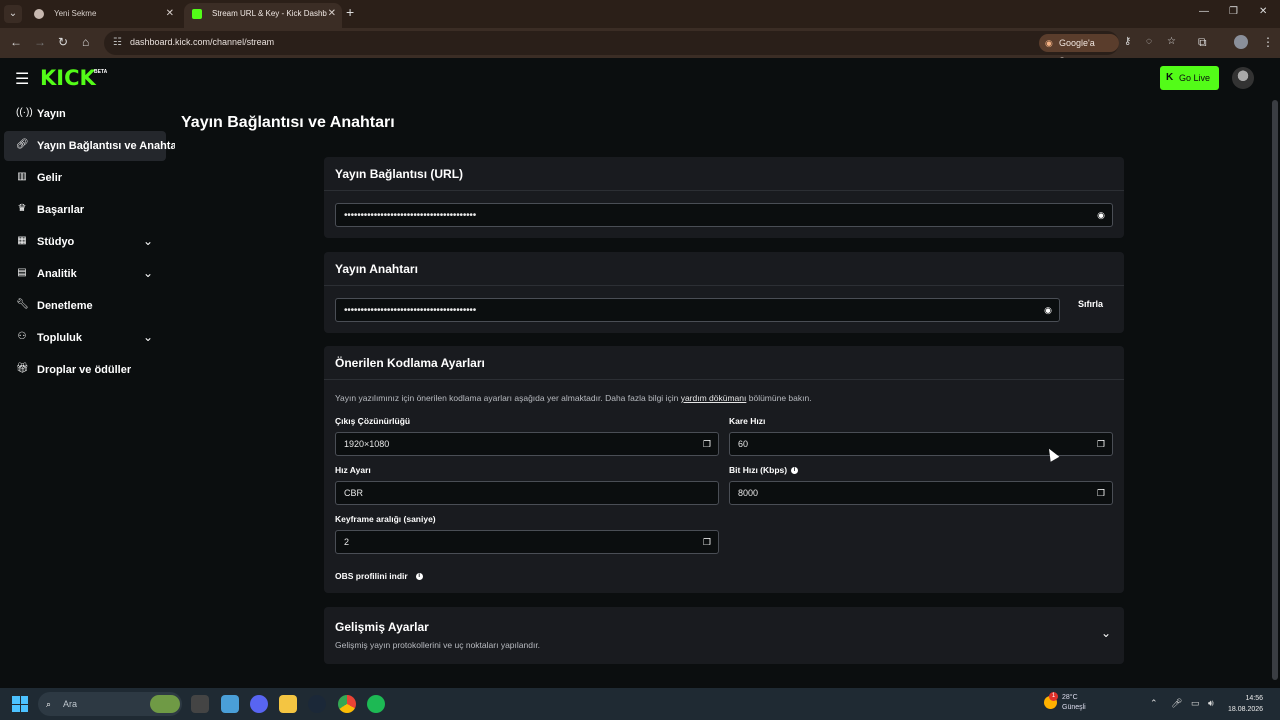 The height and width of the screenshot is (720, 1280). What do you see at coordinates (22, 144) in the screenshot?
I see `link-icon: 🔗︎` at bounding box center [22, 144].